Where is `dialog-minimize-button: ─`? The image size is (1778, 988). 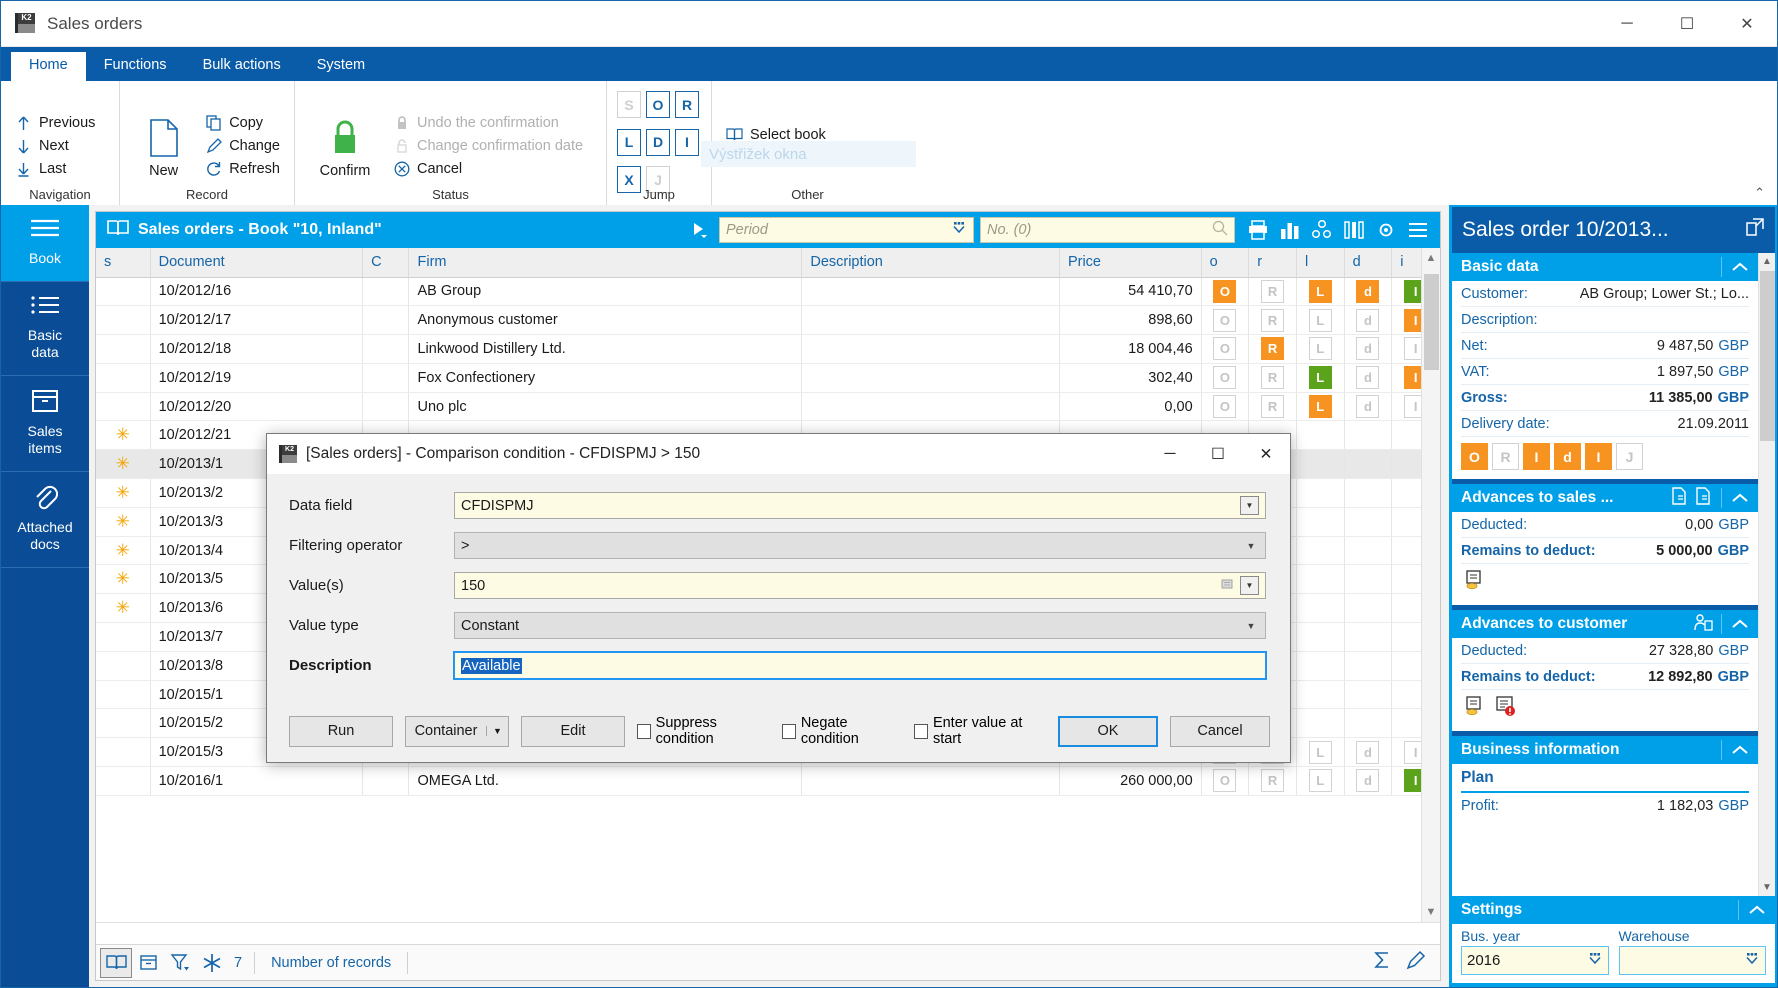 dialog-minimize-button: ─ is located at coordinates (1170, 454).